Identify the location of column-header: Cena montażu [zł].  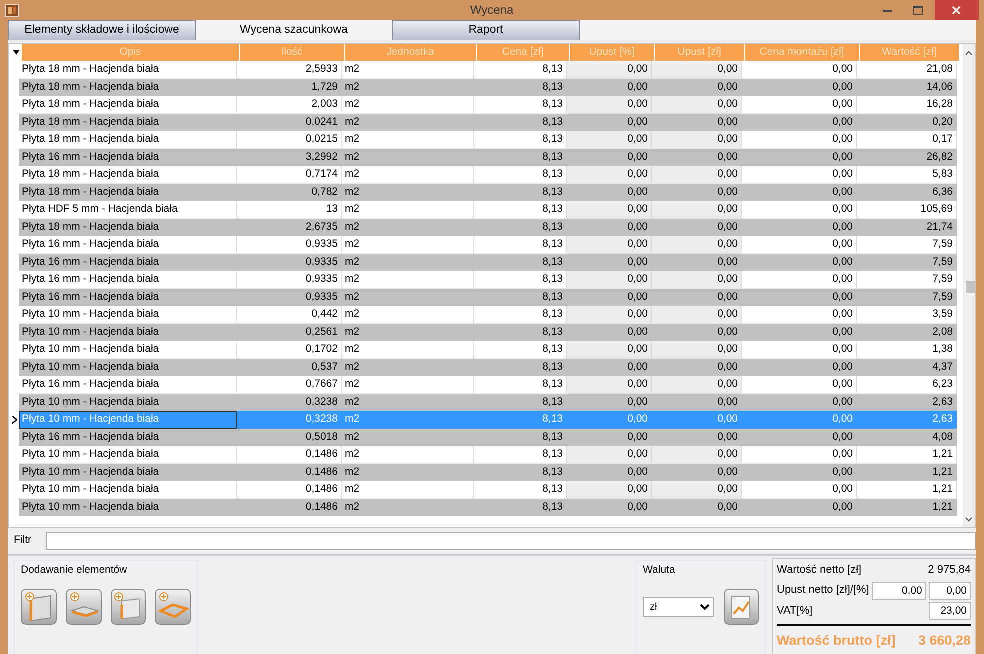
(802, 52).